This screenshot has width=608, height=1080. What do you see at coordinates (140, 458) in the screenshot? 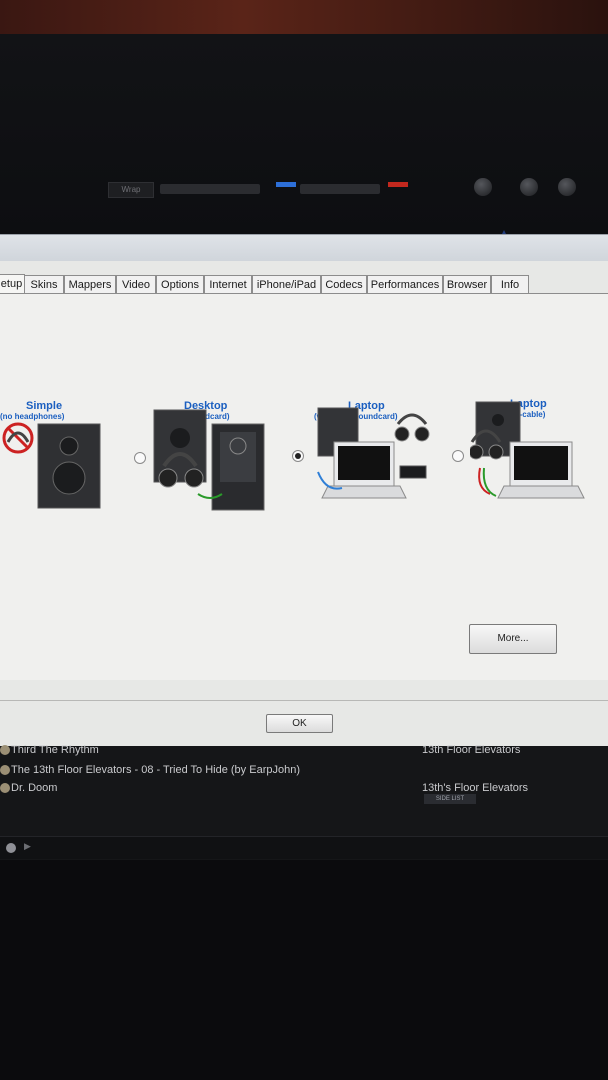
I see `radio-desktop` at bounding box center [140, 458].